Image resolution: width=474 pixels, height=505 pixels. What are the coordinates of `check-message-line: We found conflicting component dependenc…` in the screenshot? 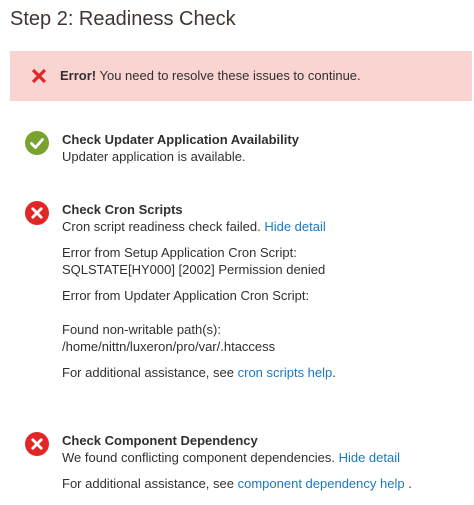 It's located at (262, 457).